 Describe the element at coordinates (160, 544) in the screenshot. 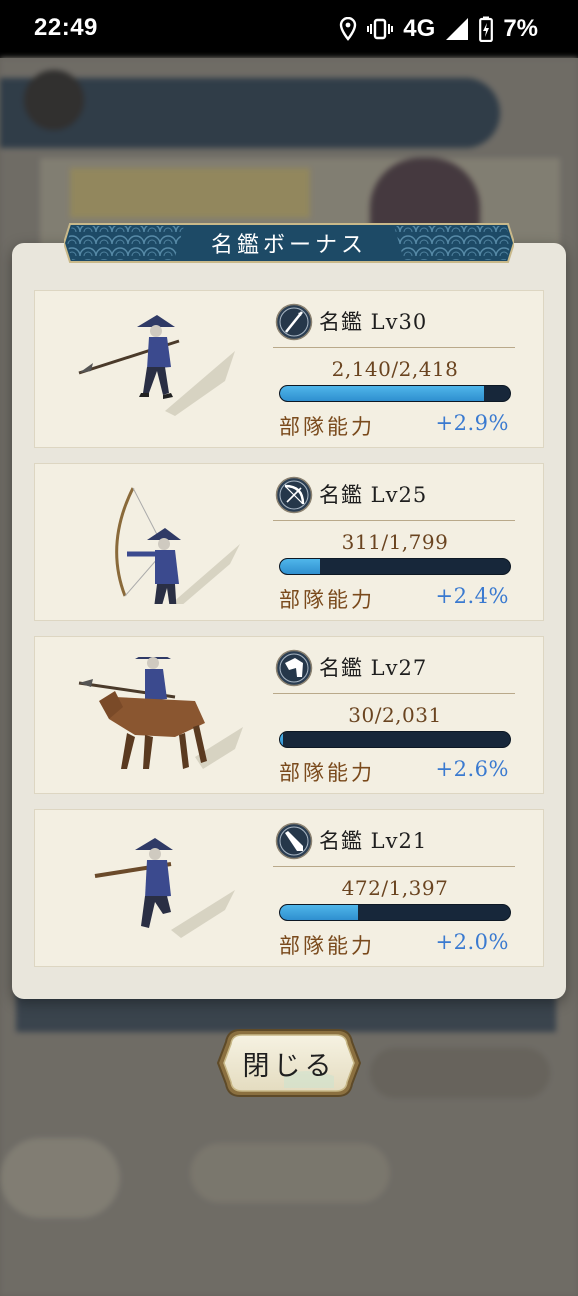

I see `unit-image-archer` at that location.